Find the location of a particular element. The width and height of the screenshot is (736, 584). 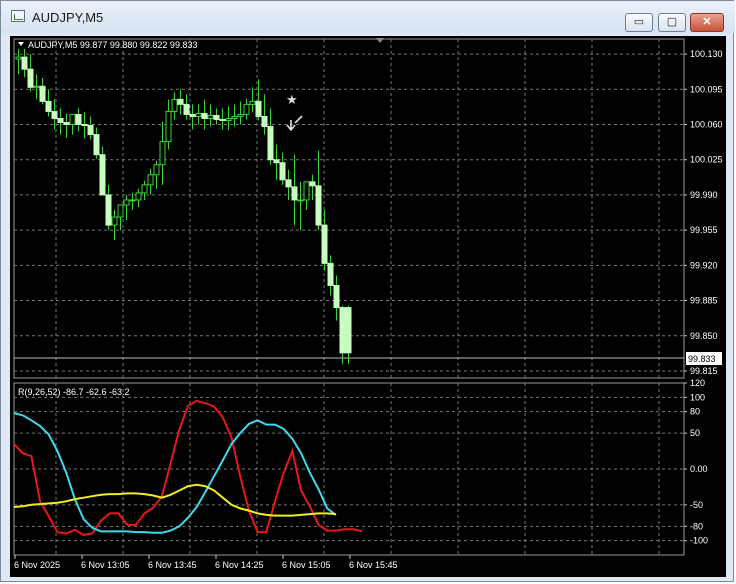

indicator-tick-label: -80 is located at coordinates (696, 526).